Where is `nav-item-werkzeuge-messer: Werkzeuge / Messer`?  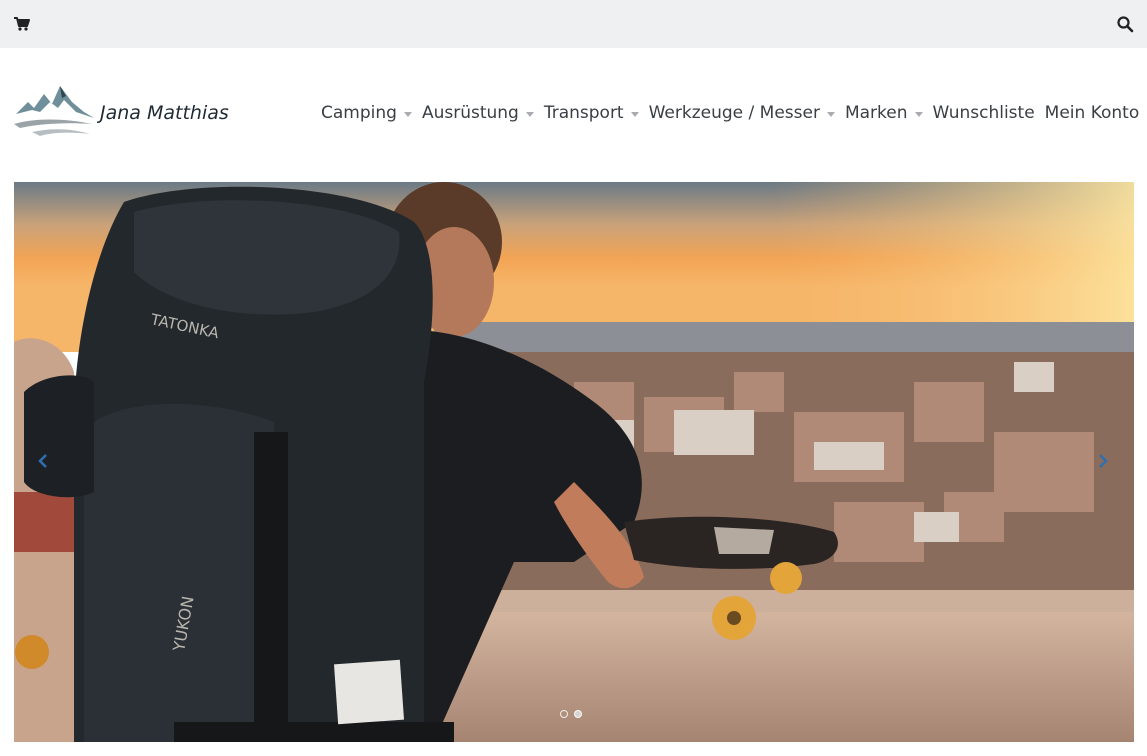
nav-item-werkzeuge-messer: Werkzeuge / Messer is located at coordinates (742, 113).